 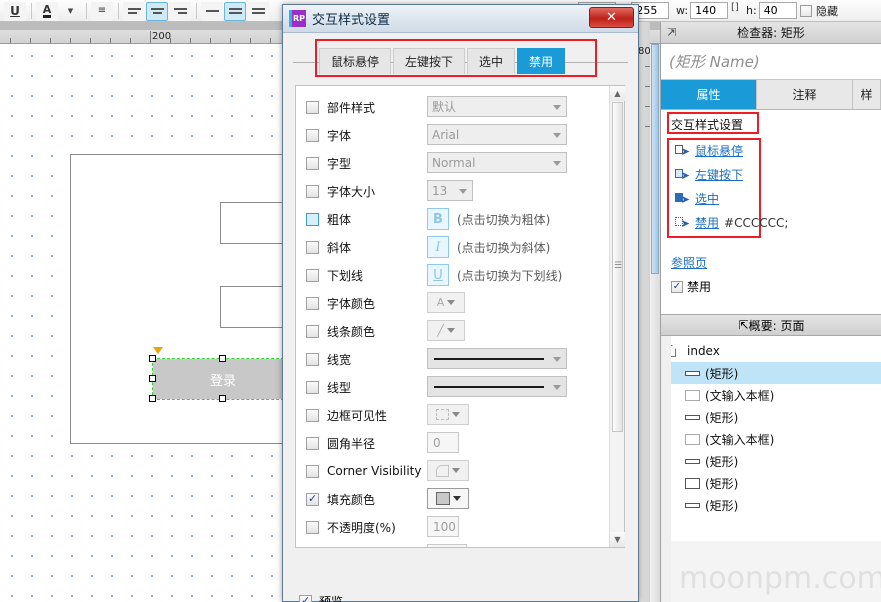 I want to click on disable-checkbox-row: 禁用, so click(x=691, y=286).